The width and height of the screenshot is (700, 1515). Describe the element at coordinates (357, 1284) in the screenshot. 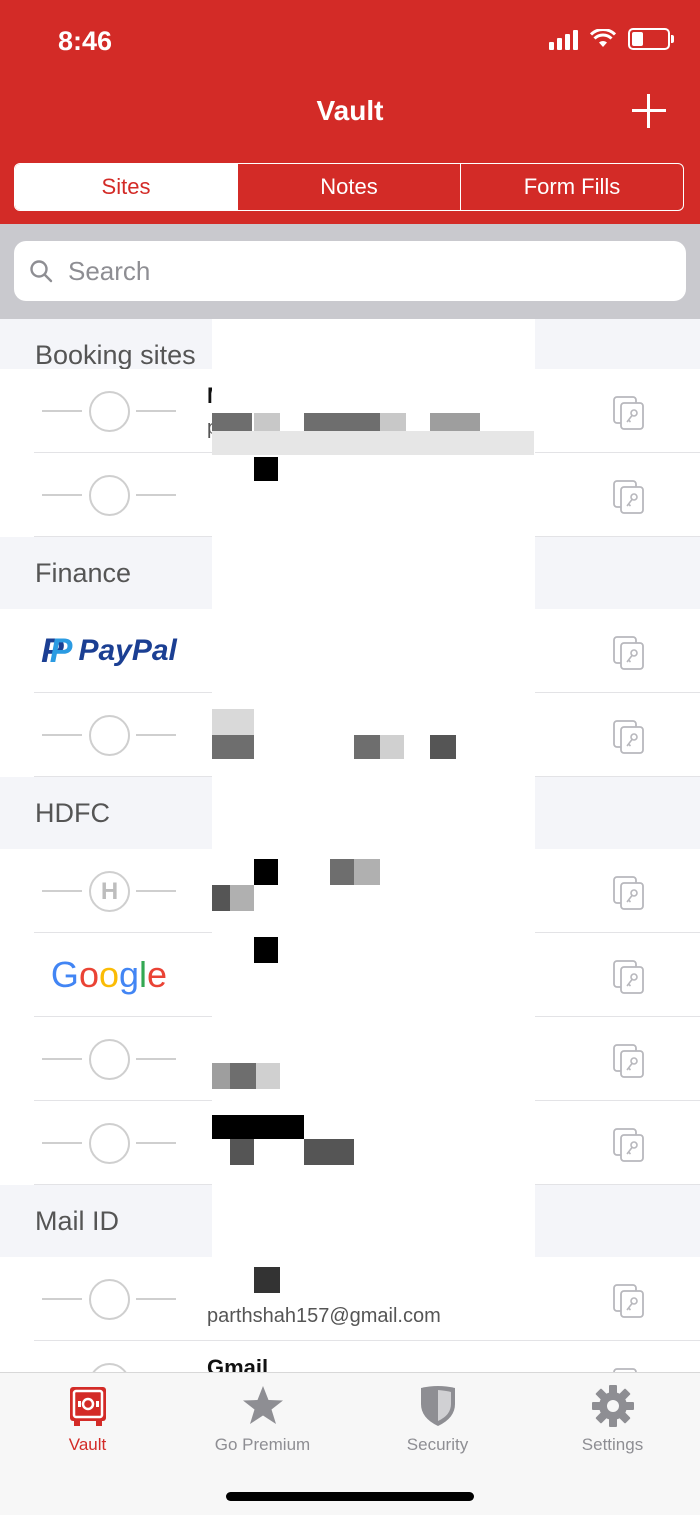

I see `site-name` at that location.